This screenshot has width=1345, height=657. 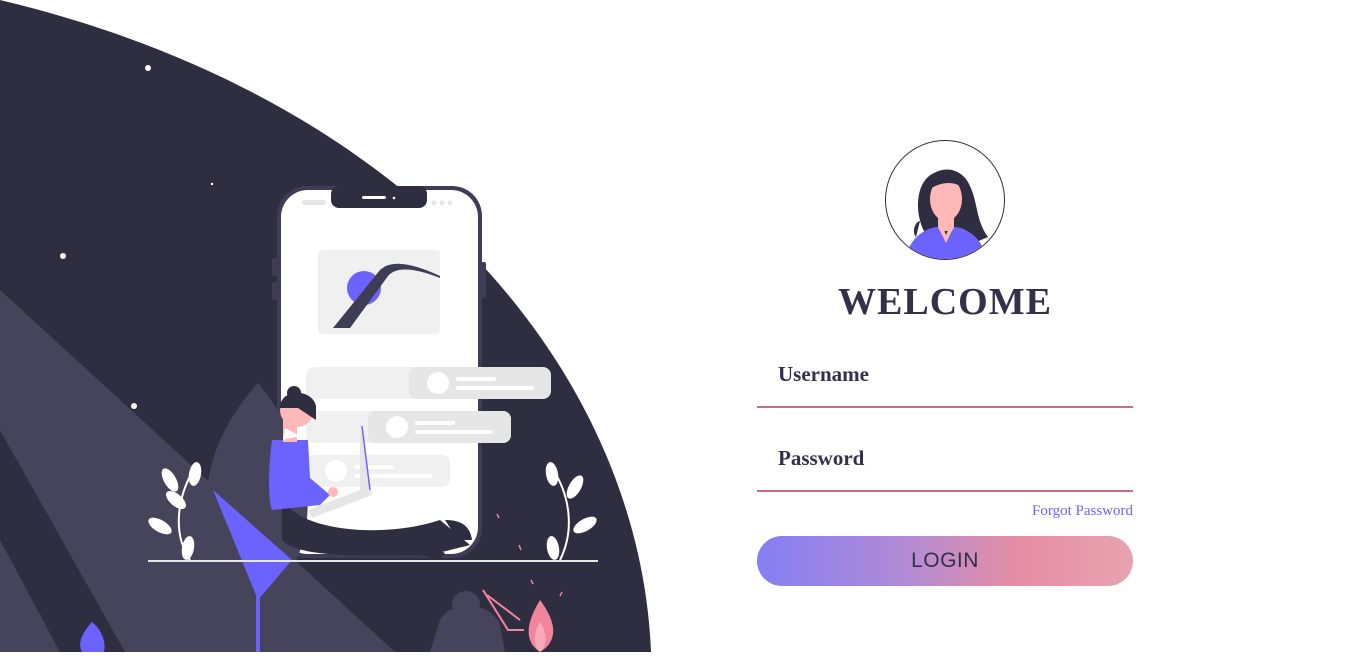 I want to click on password-input, so click(x=945, y=463).